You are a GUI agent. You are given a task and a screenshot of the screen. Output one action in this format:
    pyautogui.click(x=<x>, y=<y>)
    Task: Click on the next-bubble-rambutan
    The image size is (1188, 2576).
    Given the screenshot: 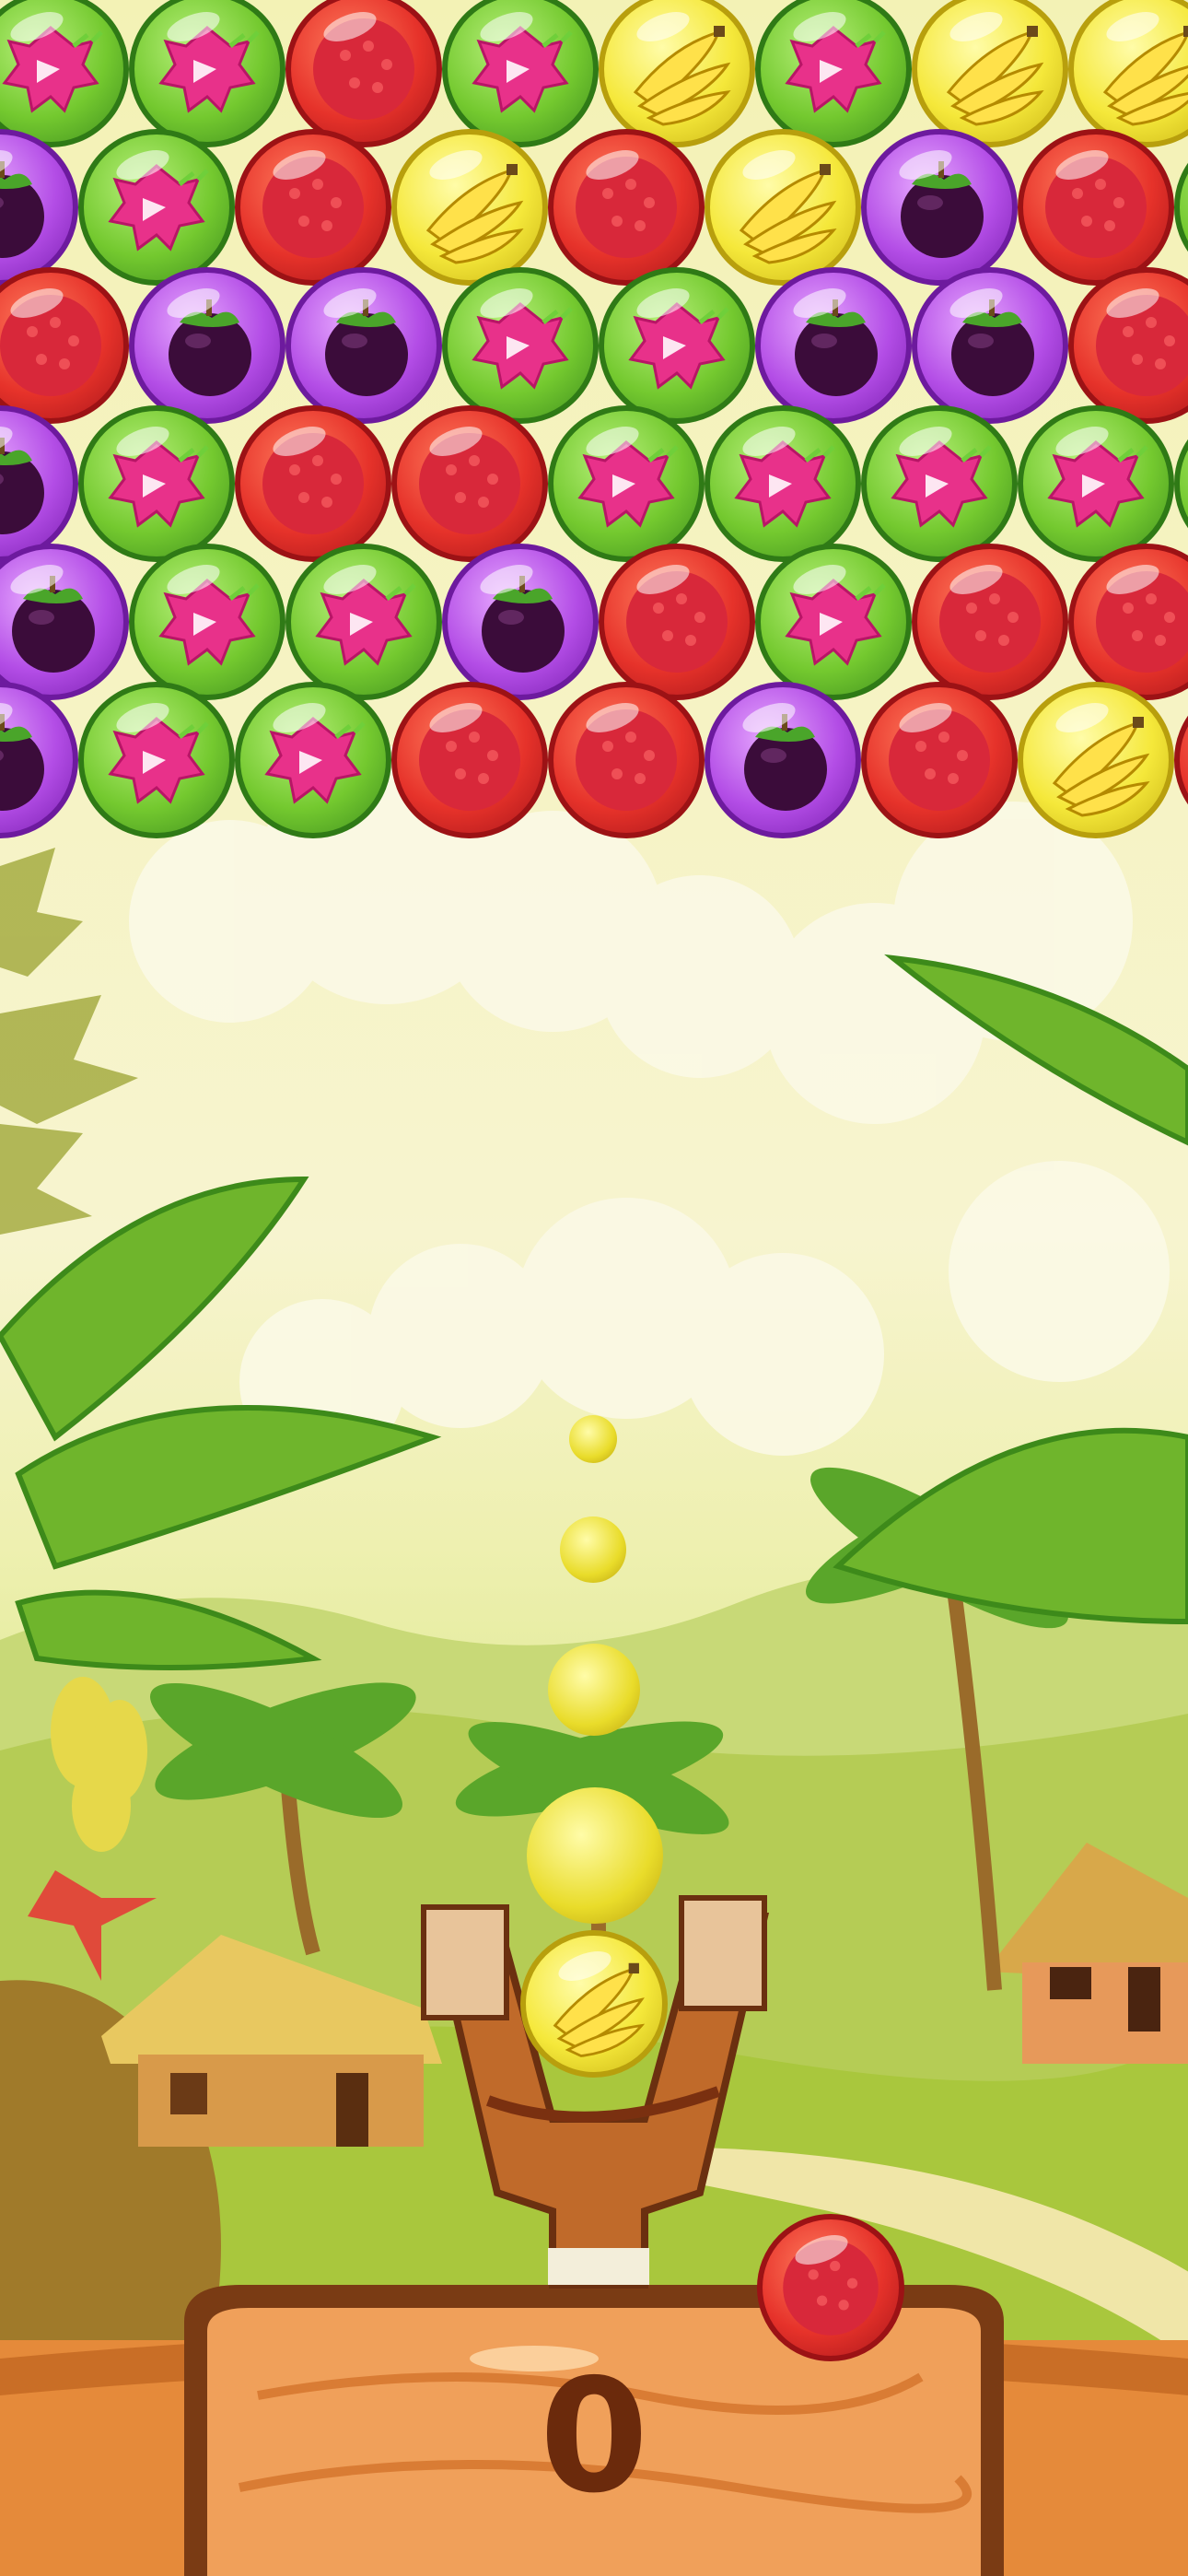 What is the action you would take?
    pyautogui.click(x=830, y=2287)
    